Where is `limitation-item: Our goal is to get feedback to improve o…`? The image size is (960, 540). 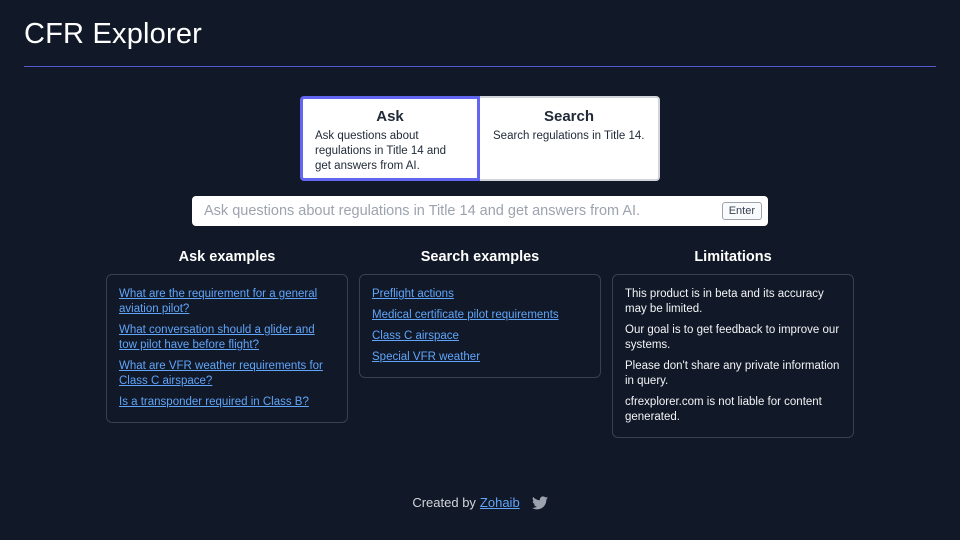
limitation-item: Our goal is to get feedback to improve o… is located at coordinates (732, 337).